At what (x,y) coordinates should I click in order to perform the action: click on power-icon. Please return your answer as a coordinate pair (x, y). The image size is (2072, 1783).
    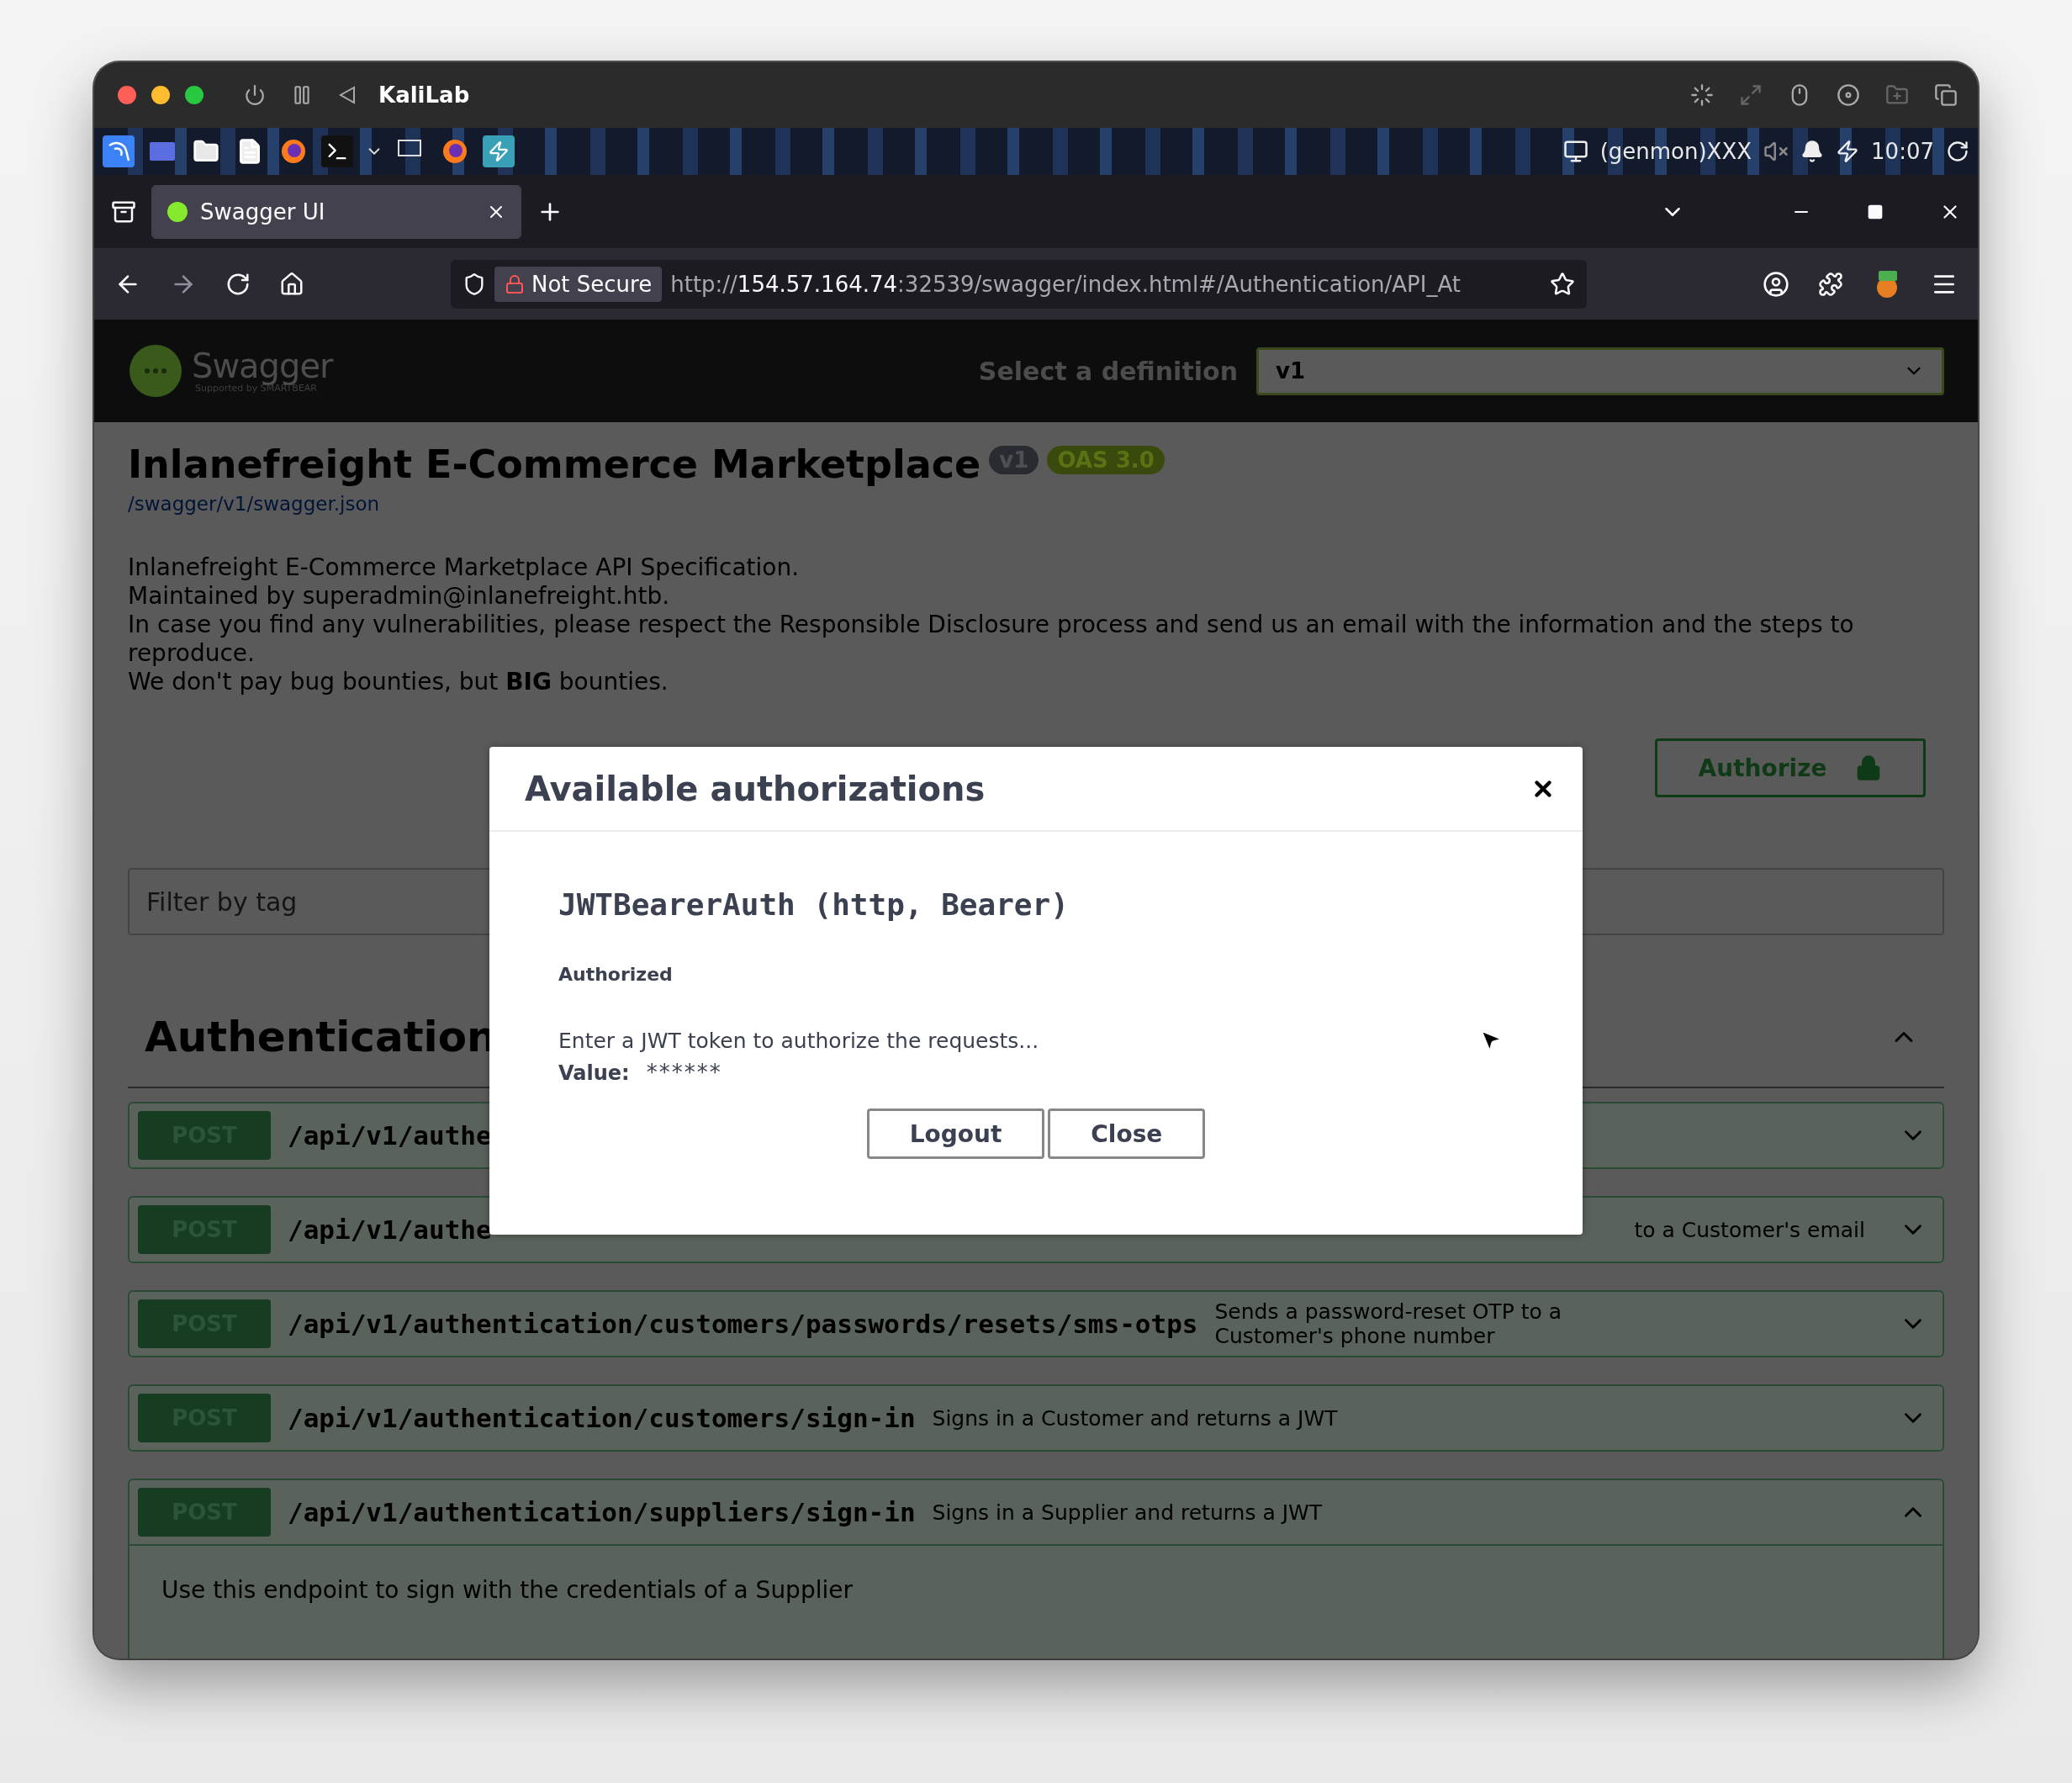
    Looking at the image, I should click on (255, 95).